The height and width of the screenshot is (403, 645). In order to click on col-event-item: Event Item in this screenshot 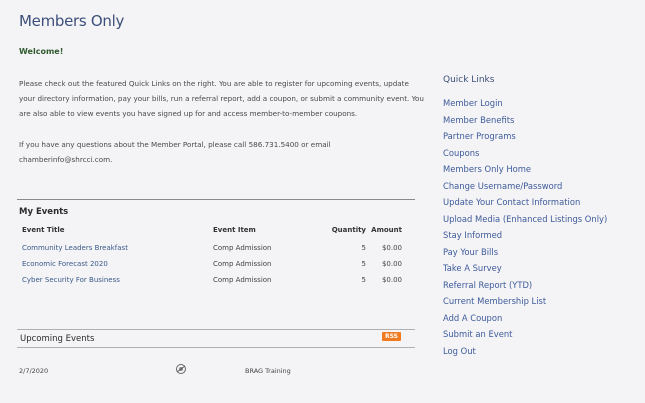, I will do `click(234, 230)`.